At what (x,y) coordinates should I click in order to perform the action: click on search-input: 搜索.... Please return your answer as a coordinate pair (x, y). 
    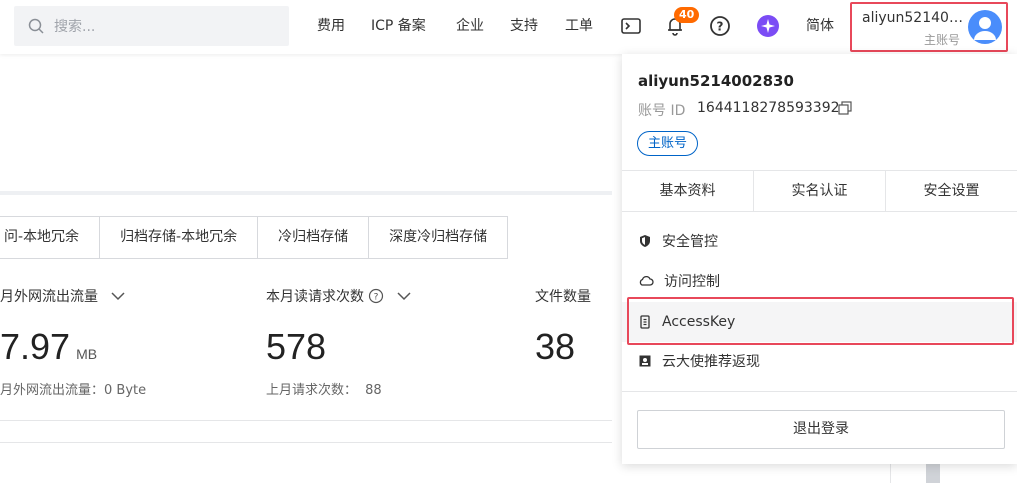
    Looking at the image, I should click on (151, 26).